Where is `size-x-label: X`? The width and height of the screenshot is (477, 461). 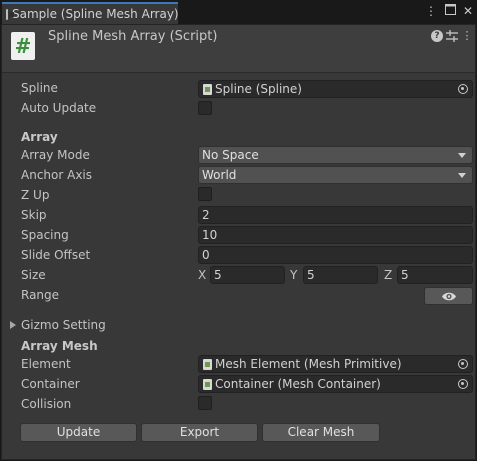
size-x-label: X is located at coordinates (202, 275).